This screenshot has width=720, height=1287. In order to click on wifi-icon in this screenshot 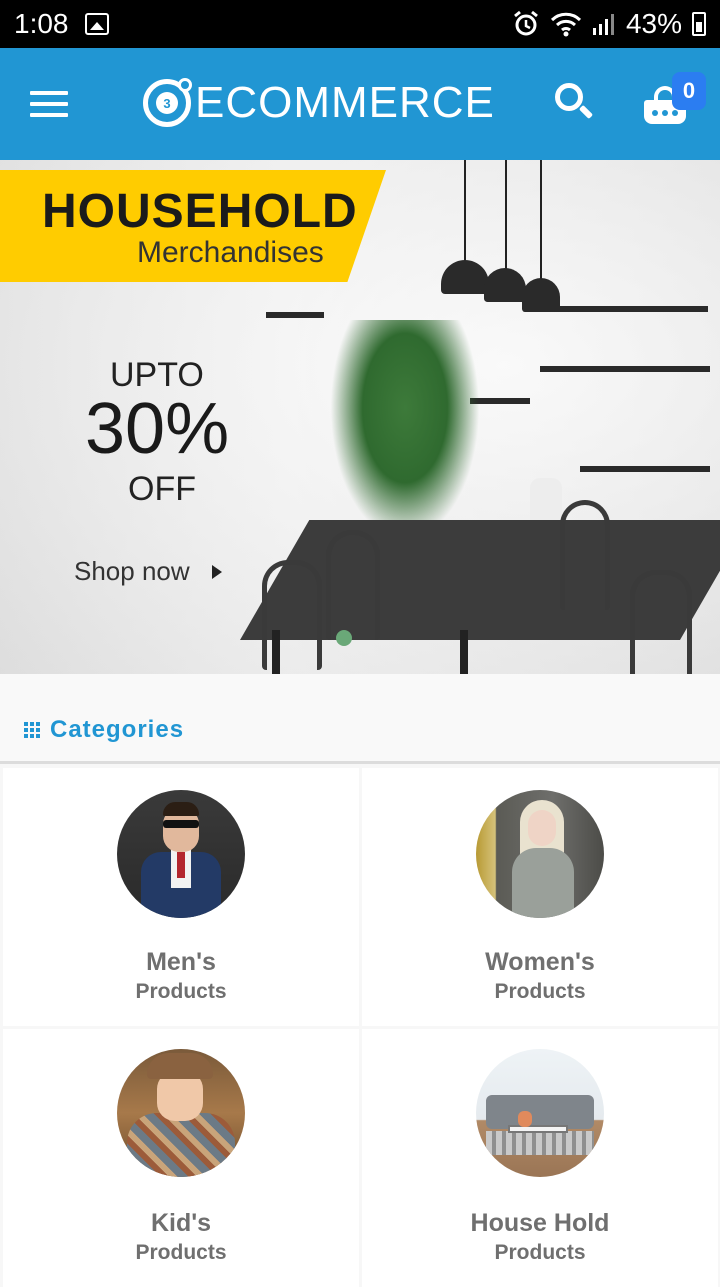, I will do `click(566, 24)`.